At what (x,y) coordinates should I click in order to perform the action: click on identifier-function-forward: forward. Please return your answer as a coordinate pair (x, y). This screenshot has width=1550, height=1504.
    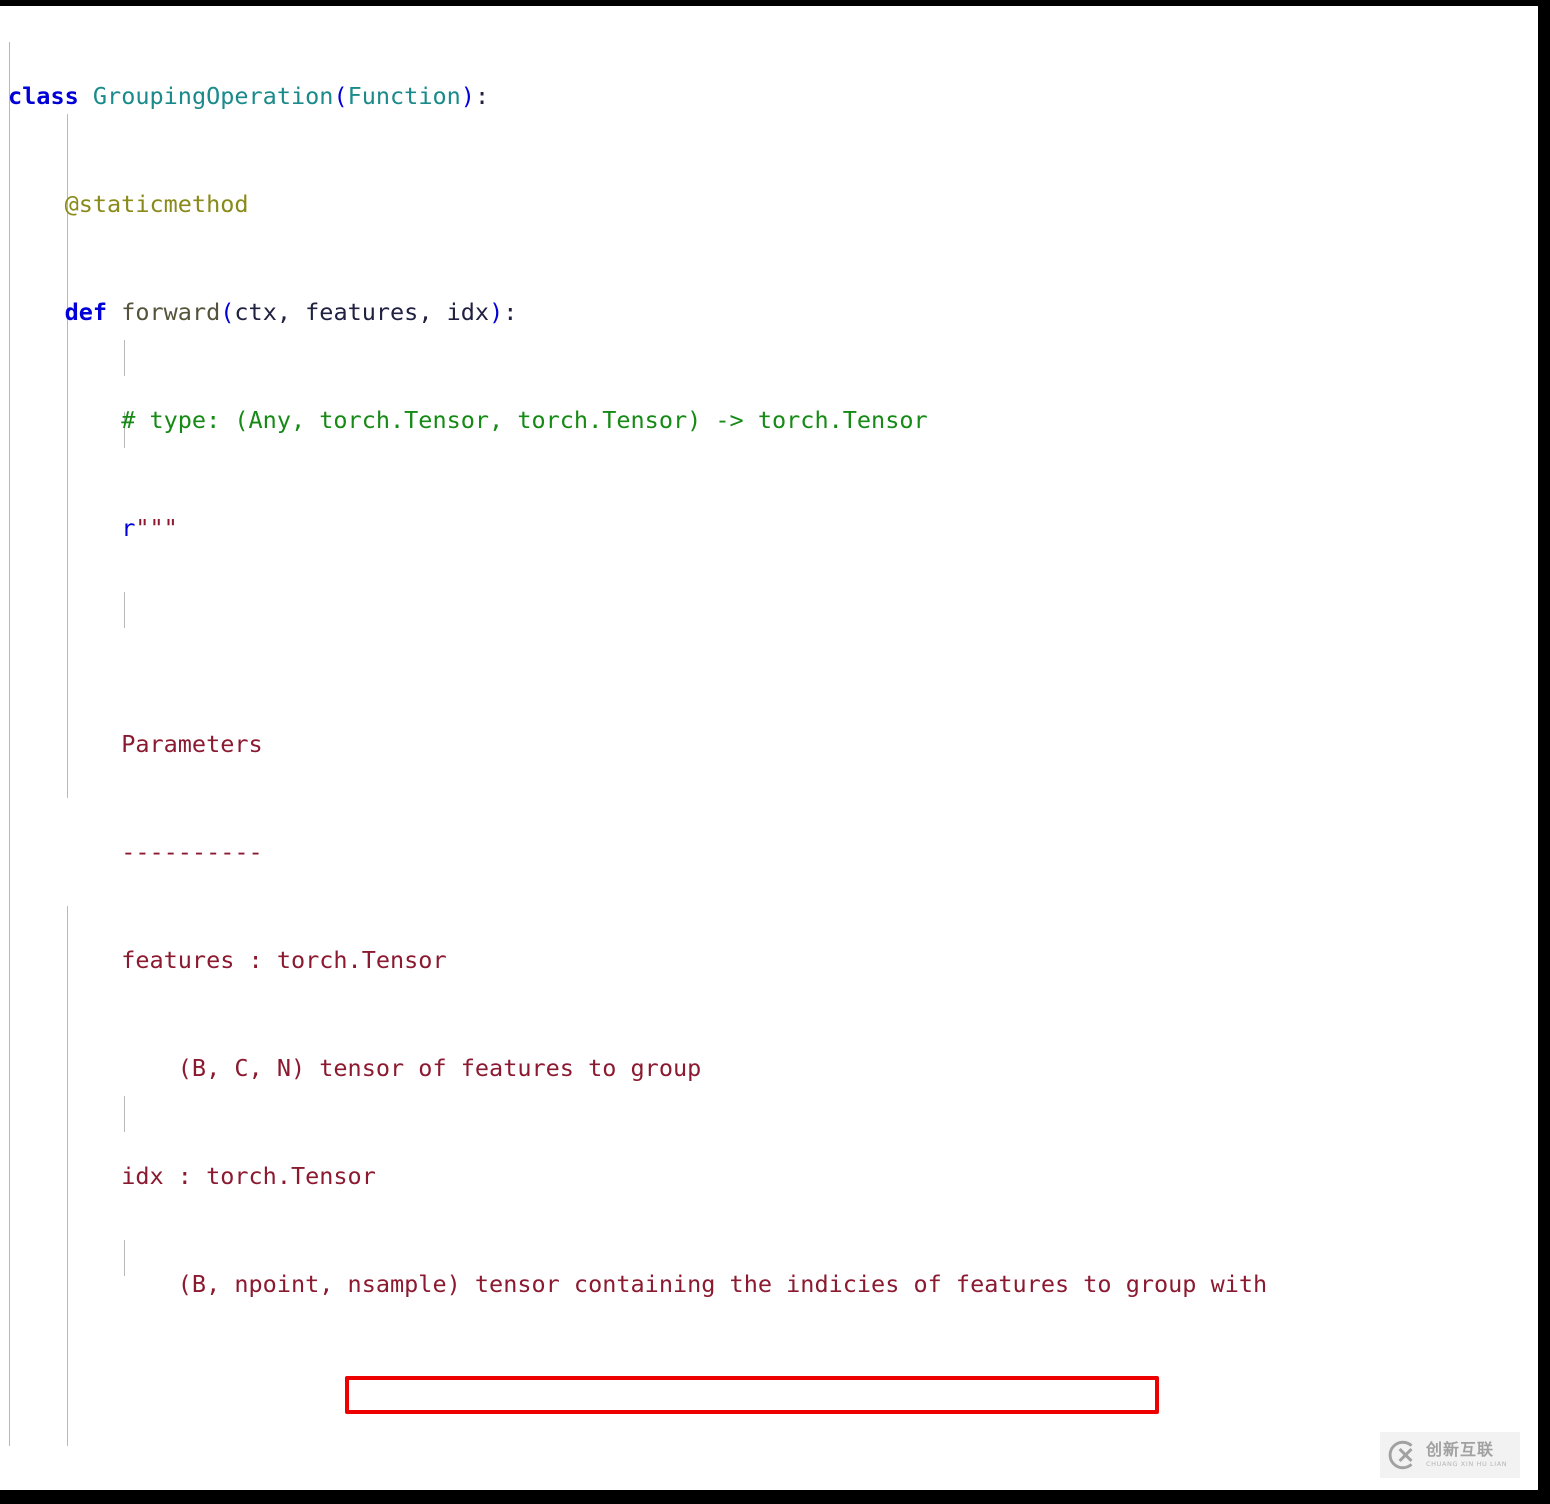
    Looking at the image, I should click on (171, 312).